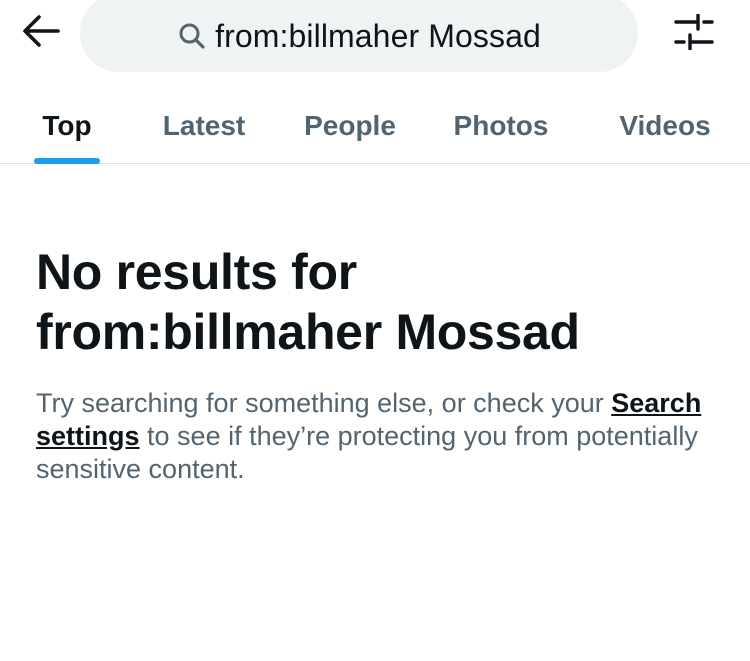 The image size is (750, 661). I want to click on heading-prefix: No results for, so click(196, 272).